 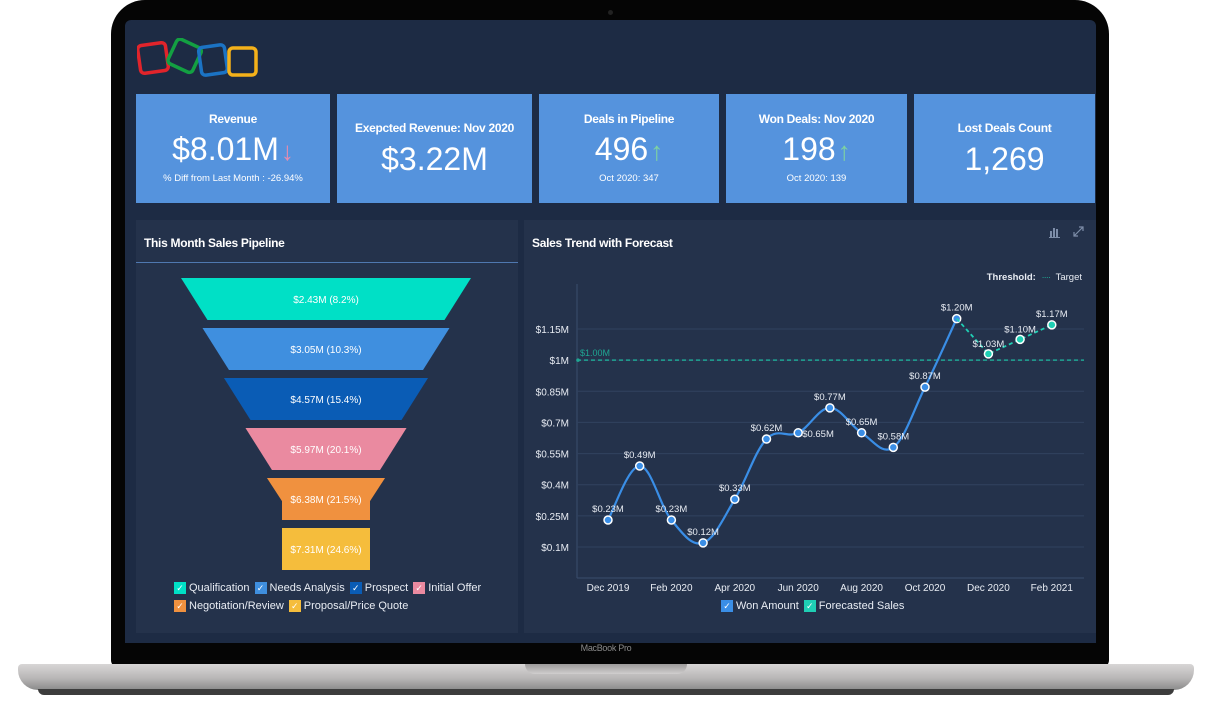 What do you see at coordinates (1020, 329) in the screenshot?
I see `data-label: $1.10M` at bounding box center [1020, 329].